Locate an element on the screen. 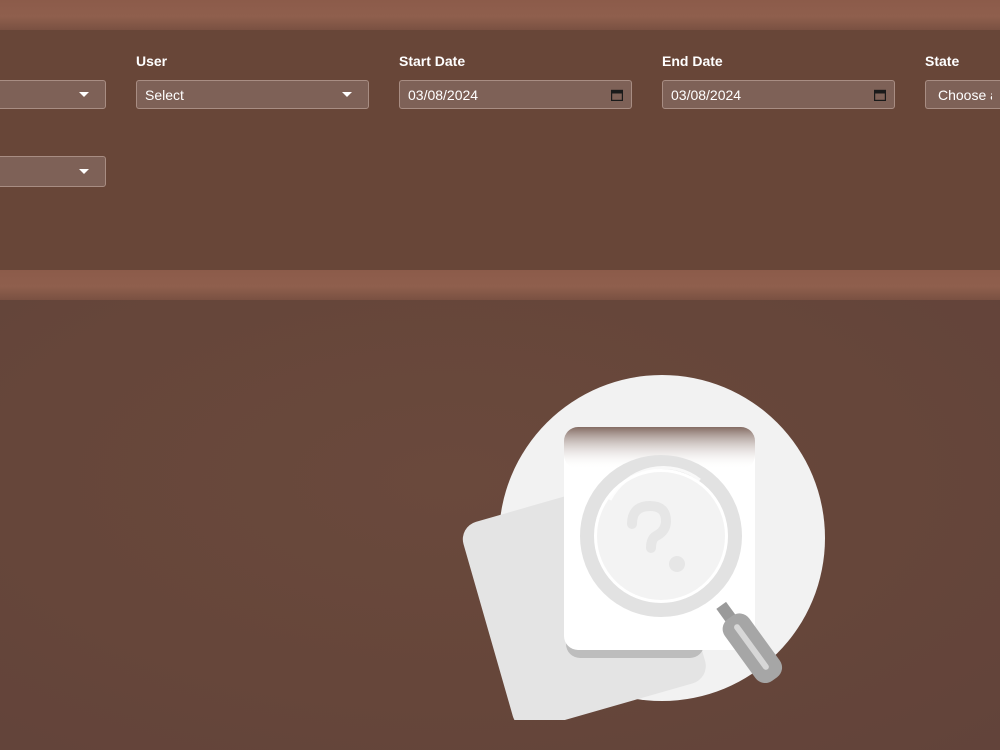 Image resolution: width=1000 pixels, height=750 pixels. first-filter-dropdown is located at coordinates (53, 94).